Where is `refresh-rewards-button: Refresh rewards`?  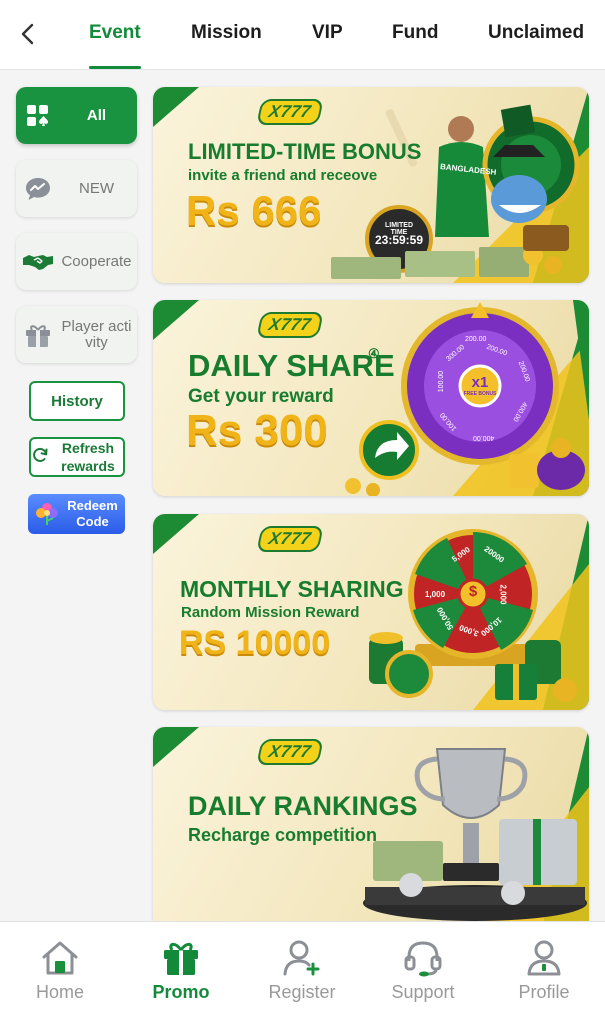 refresh-rewards-button: Refresh rewards is located at coordinates (77, 457).